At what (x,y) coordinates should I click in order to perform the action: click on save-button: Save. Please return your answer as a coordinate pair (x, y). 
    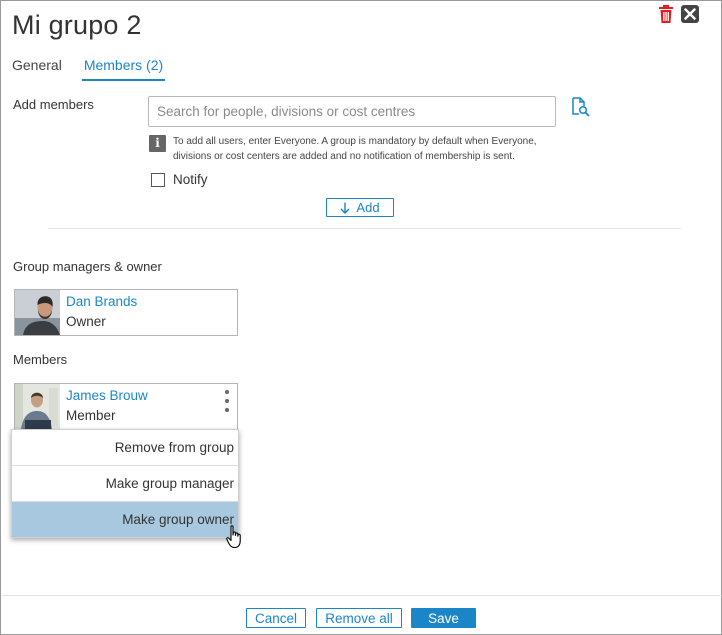
    Looking at the image, I should click on (443, 618).